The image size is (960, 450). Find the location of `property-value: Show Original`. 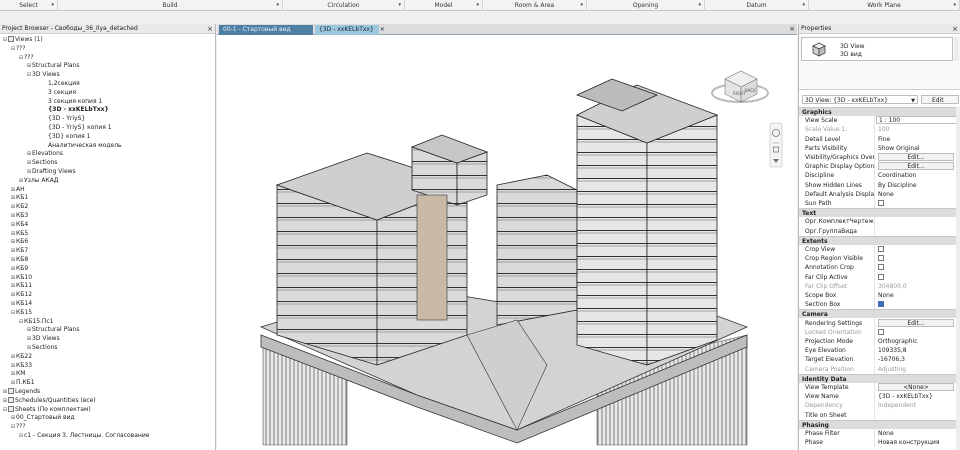

property-value: Show Original is located at coordinates (918, 148).